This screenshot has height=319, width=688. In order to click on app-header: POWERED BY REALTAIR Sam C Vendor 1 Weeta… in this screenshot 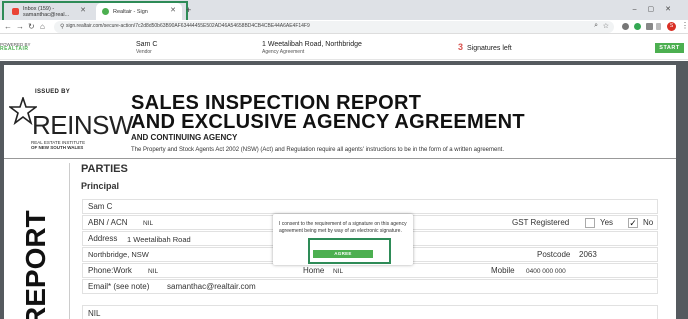, I will do `click(344, 47)`.